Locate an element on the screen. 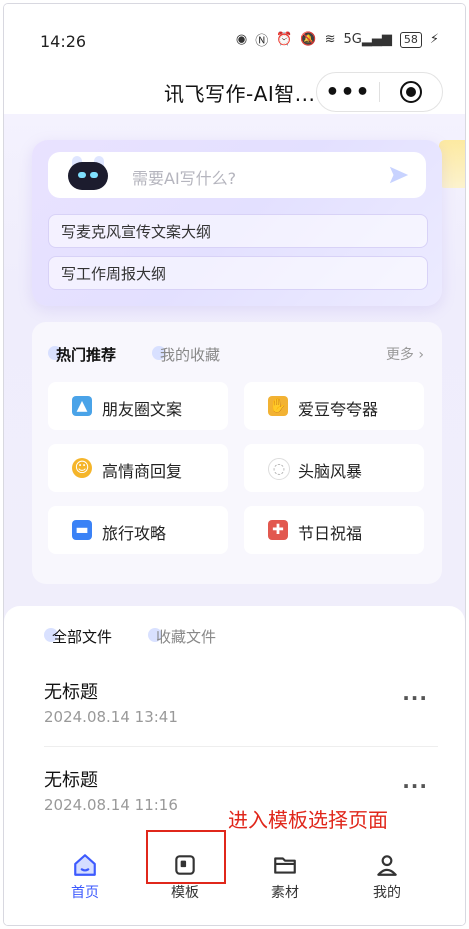 Image resolution: width=469 pixels, height=929 pixels. thought-bubble-icon: ◌ is located at coordinates (279, 469).